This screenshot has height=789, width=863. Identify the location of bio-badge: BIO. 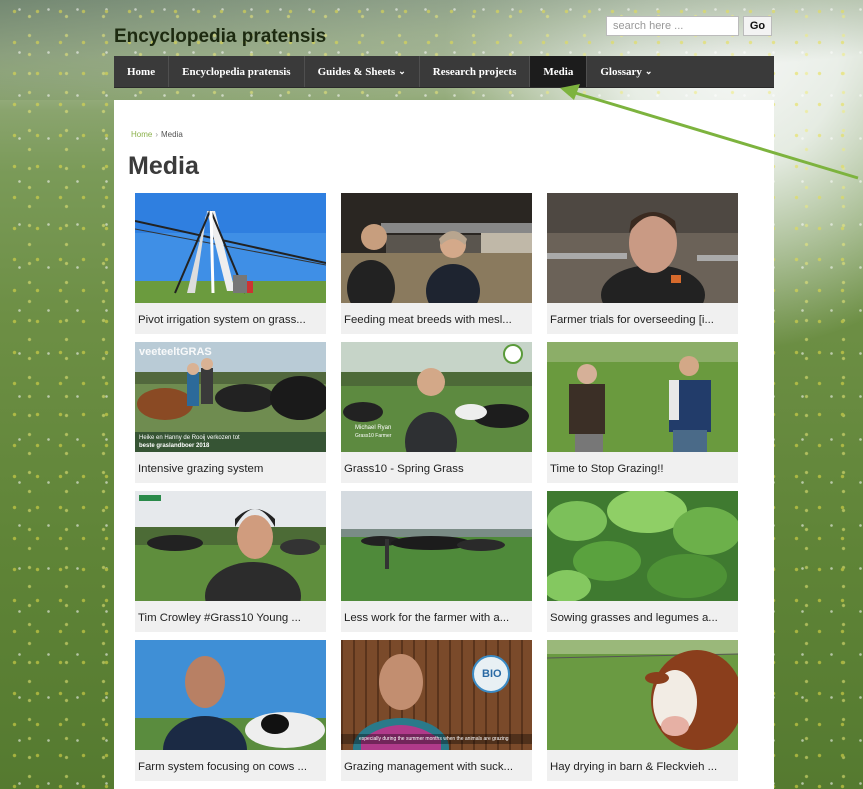
(492, 674).